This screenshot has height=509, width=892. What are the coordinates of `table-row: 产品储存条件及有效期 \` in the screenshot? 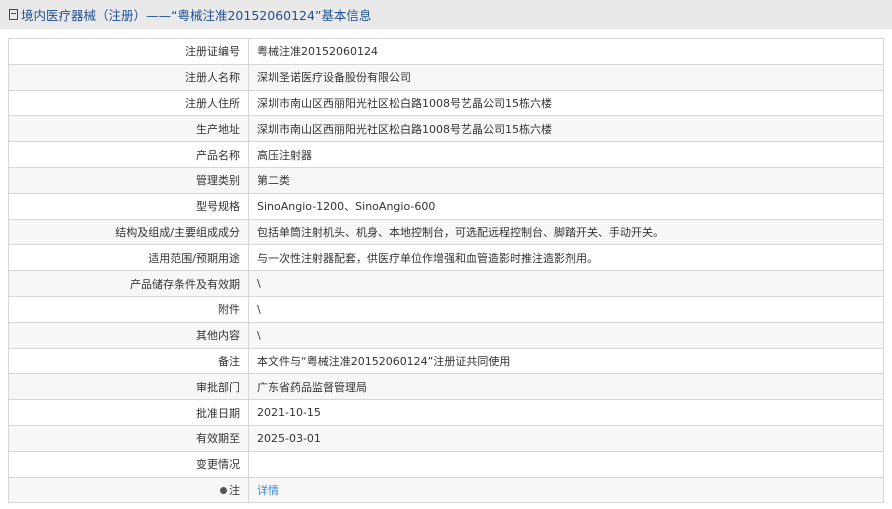 It's located at (446, 283).